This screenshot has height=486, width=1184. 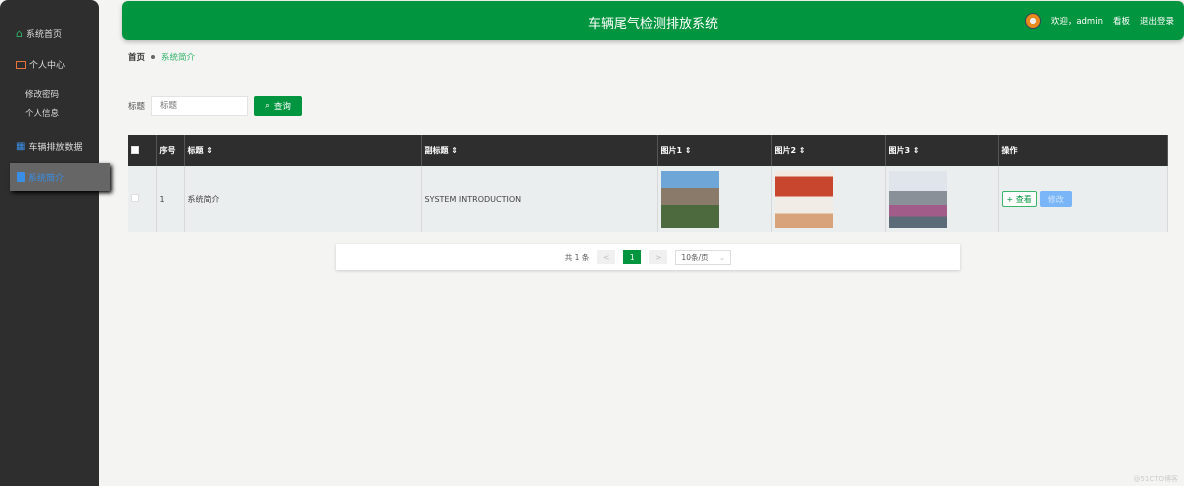 I want to click on row-index: 1, so click(x=170, y=199).